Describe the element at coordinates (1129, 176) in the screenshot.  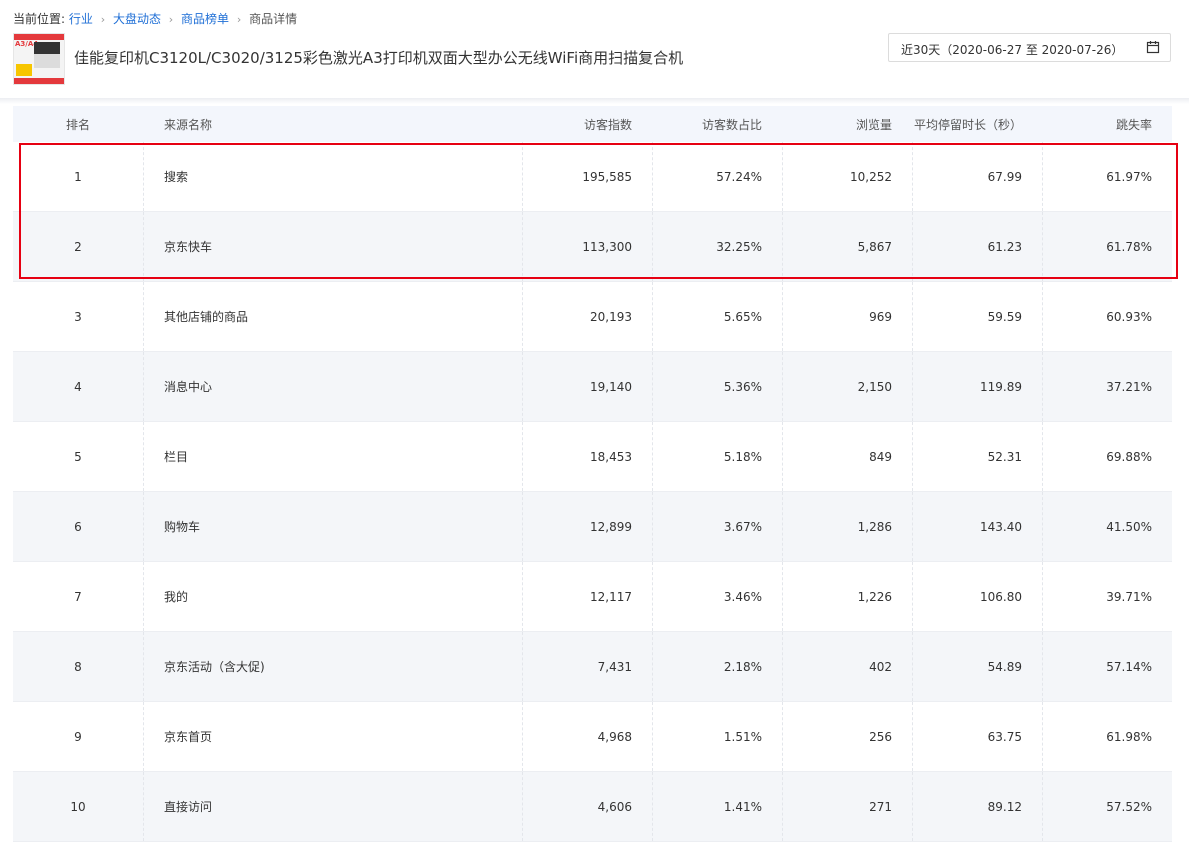
I see `cell-bounce-rate: 61.97%` at that location.